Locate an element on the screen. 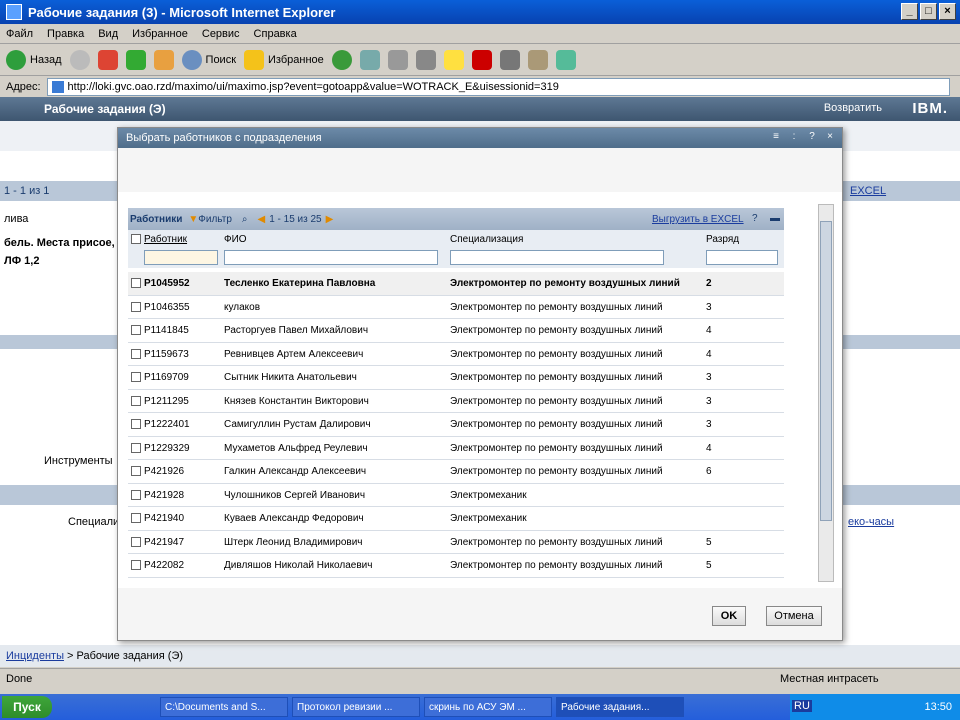  menu-help: Справка is located at coordinates (275, 34).